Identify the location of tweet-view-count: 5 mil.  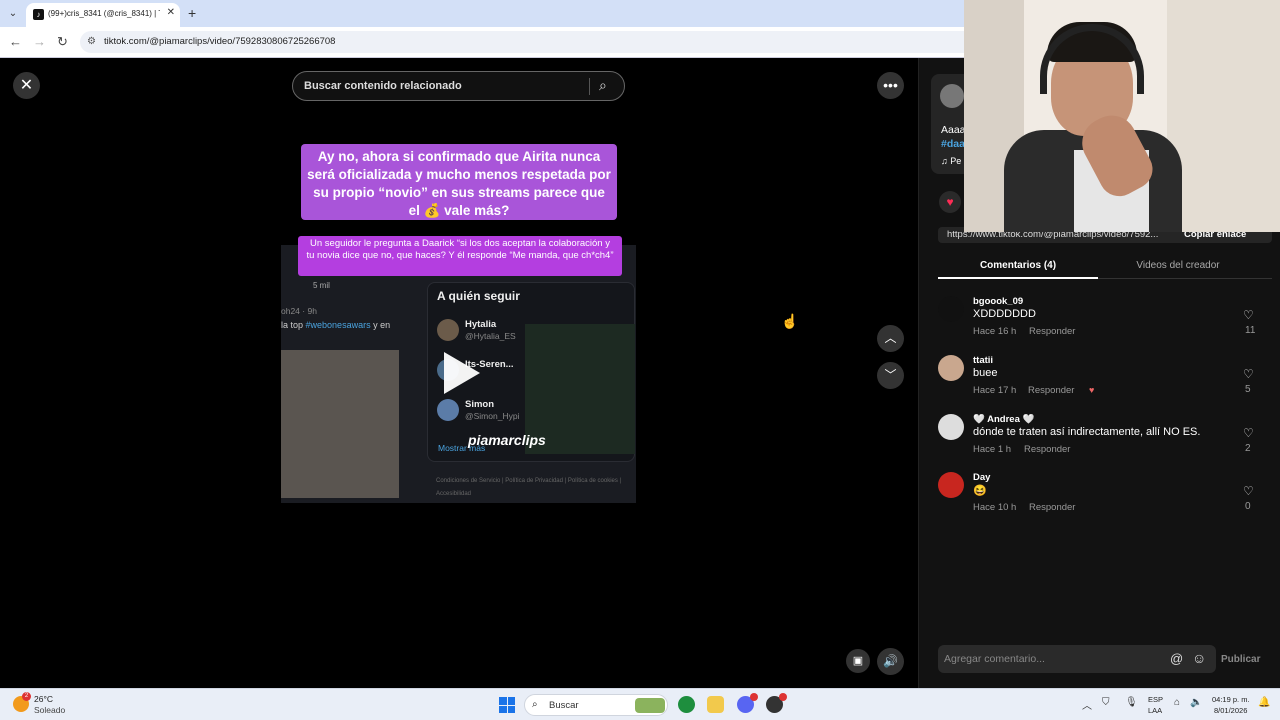
(321, 285).